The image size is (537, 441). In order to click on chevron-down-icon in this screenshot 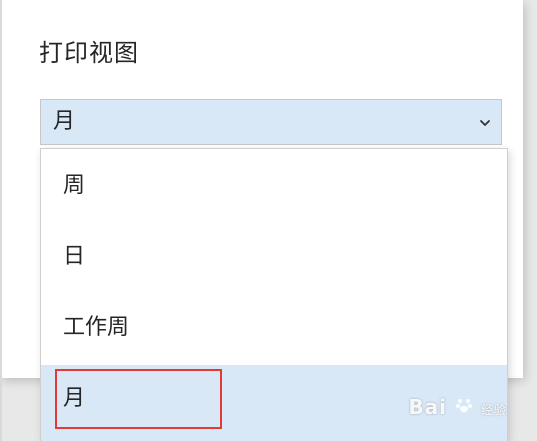, I will do `click(485, 120)`.